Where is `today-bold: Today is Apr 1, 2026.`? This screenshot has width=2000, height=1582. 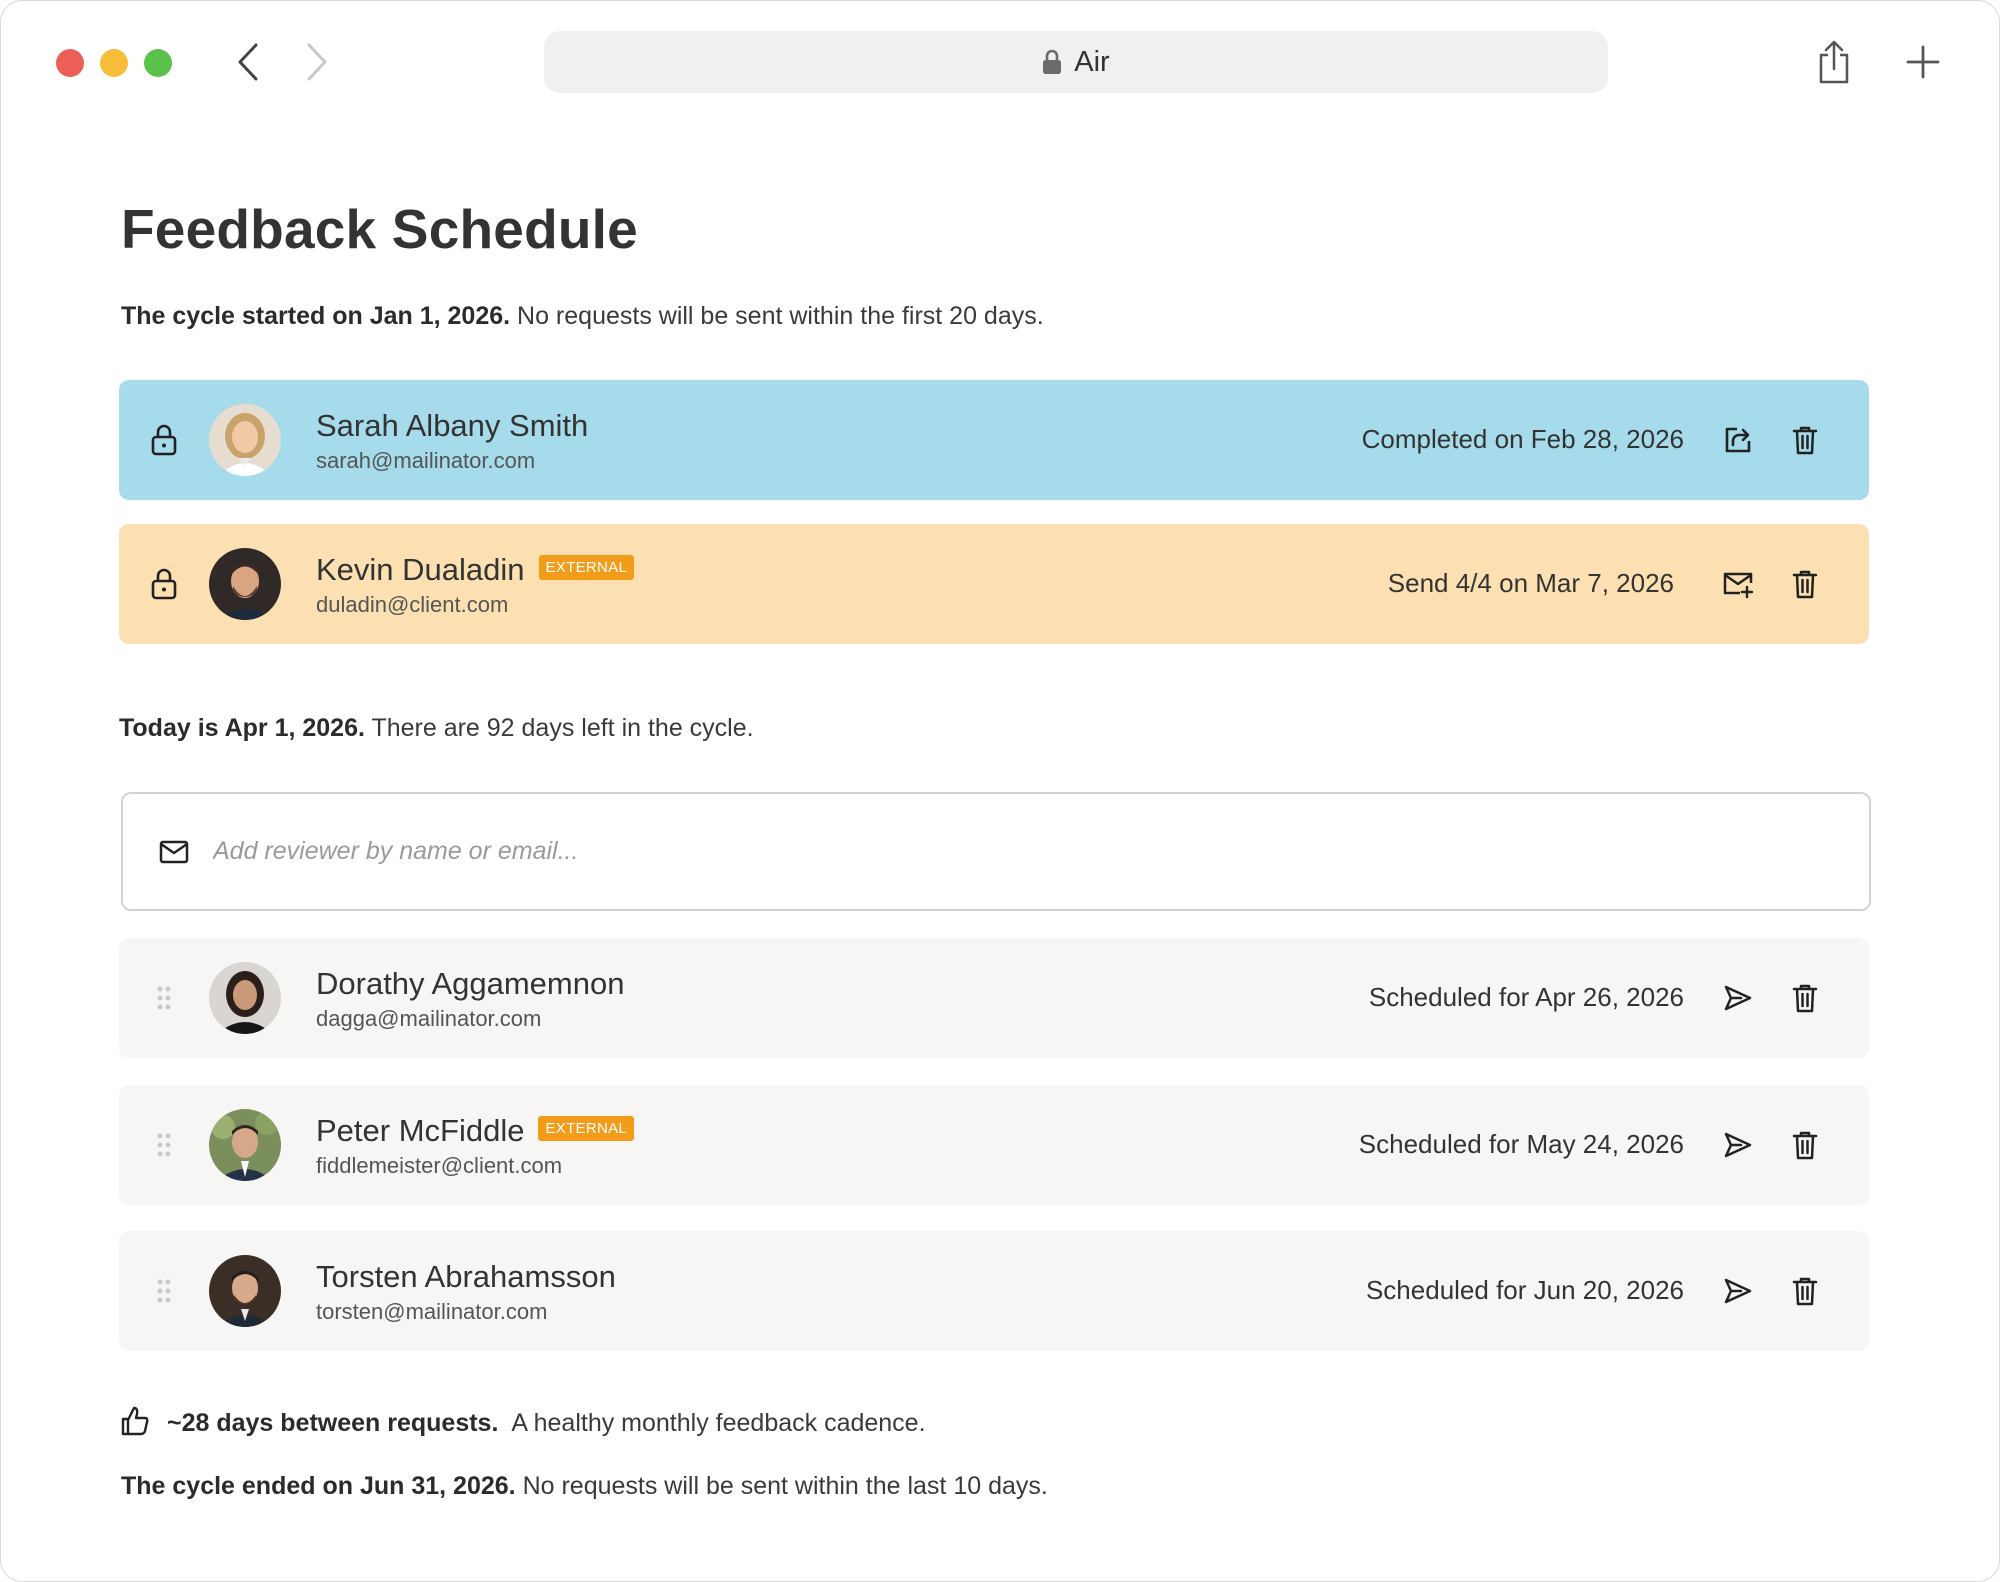 today-bold: Today is Apr 1, 2026. is located at coordinates (242, 728).